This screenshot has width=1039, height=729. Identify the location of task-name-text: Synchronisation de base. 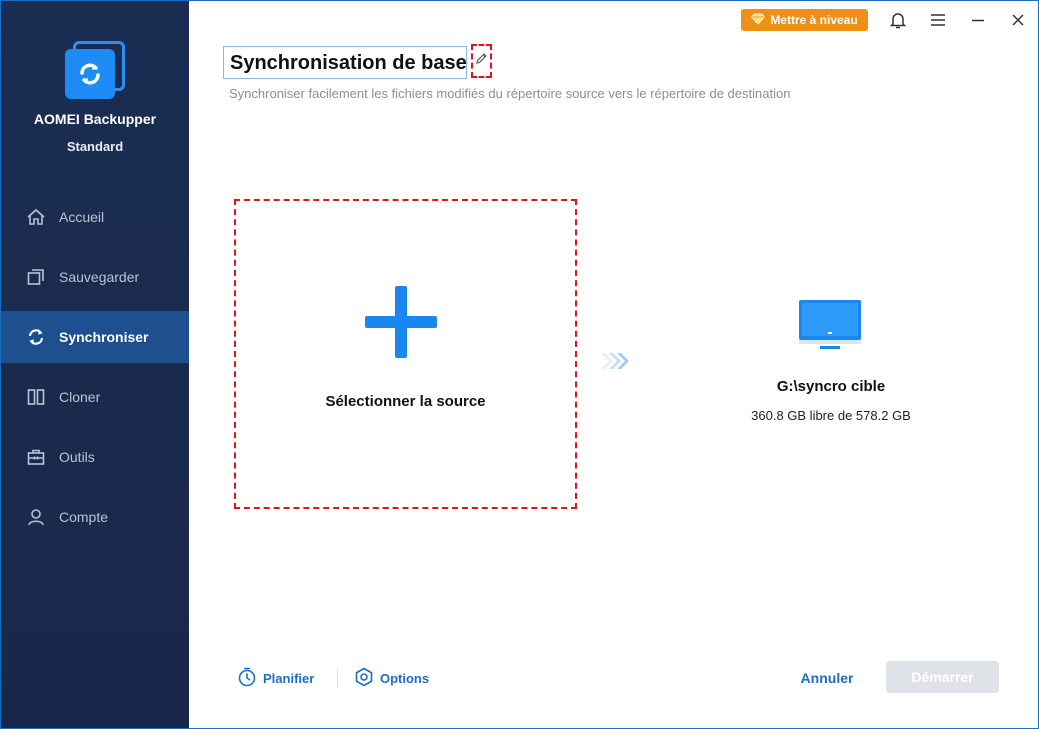
(348, 63).